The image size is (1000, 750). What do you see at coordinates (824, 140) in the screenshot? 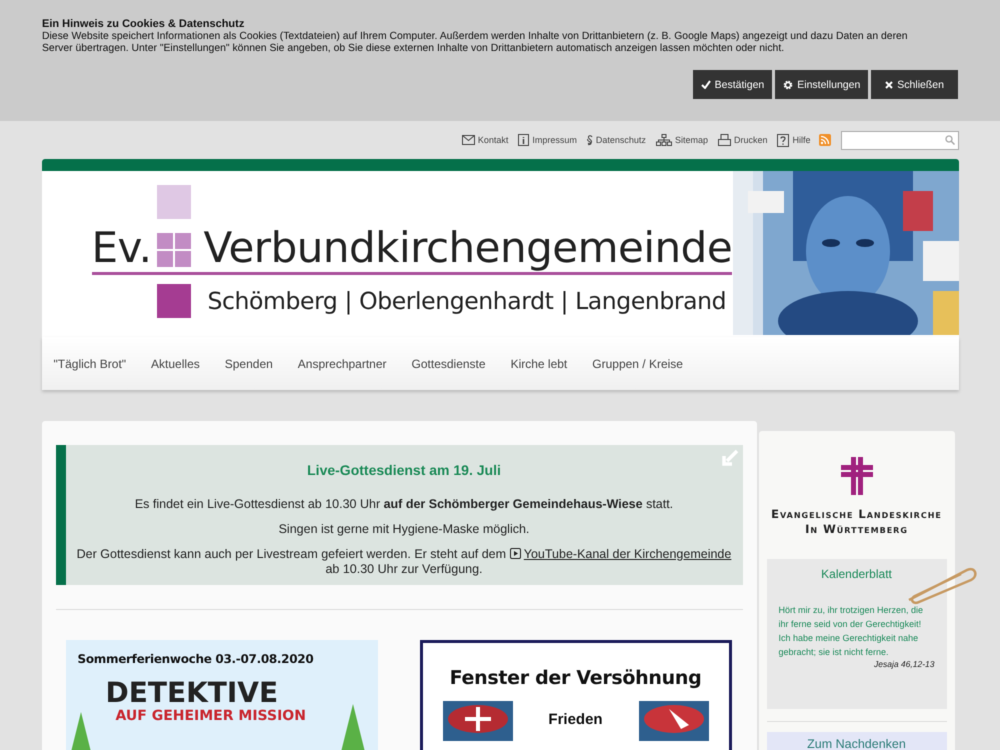
I see `rss-icon` at bounding box center [824, 140].